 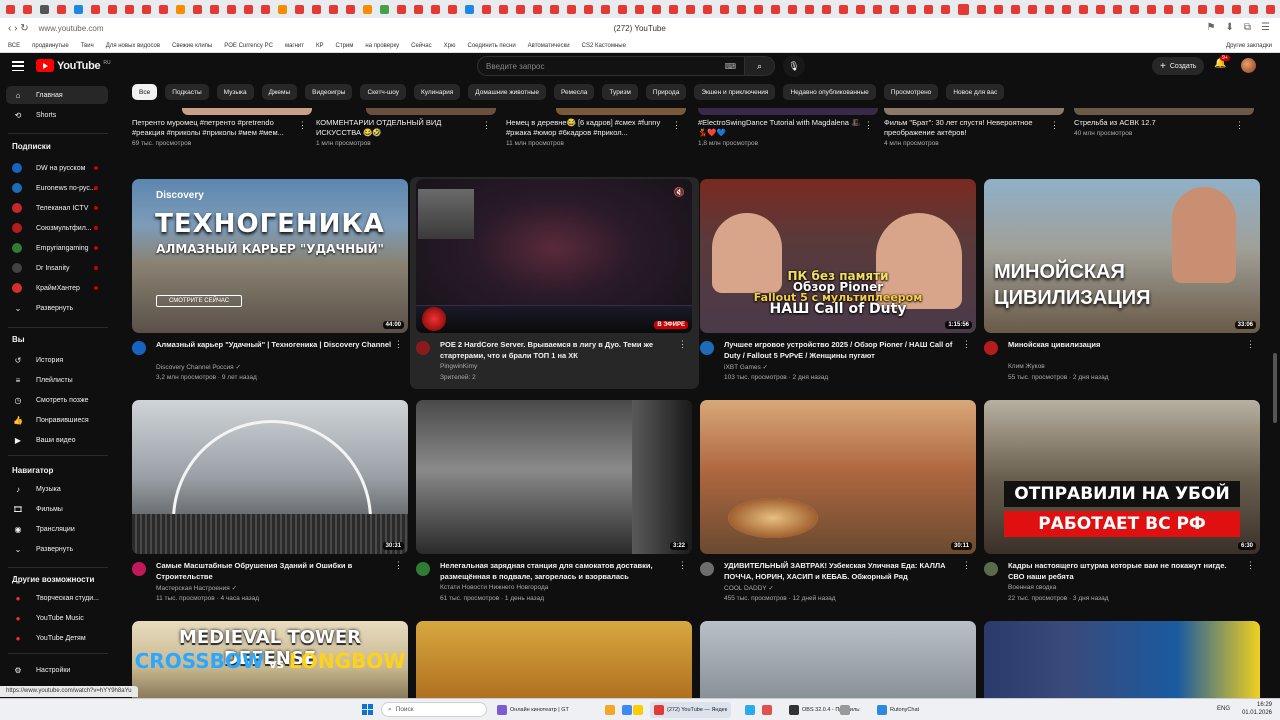 I want to click on bookmark-item: магнит, so click(x=294, y=46).